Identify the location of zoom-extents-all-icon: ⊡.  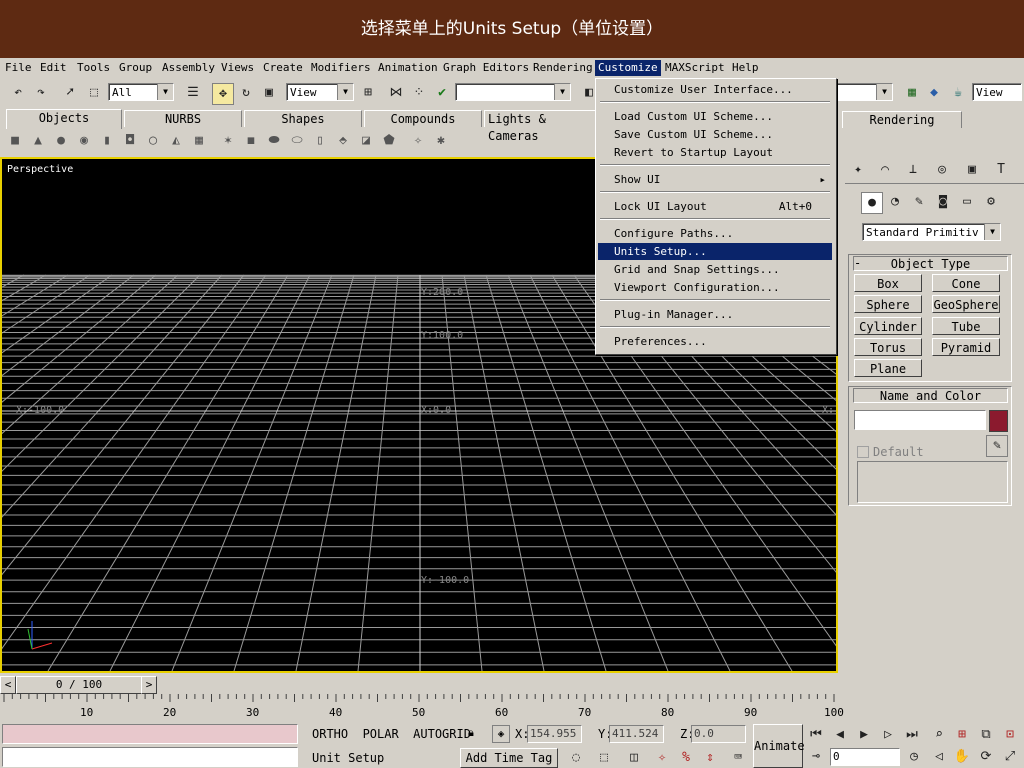
(1010, 735).